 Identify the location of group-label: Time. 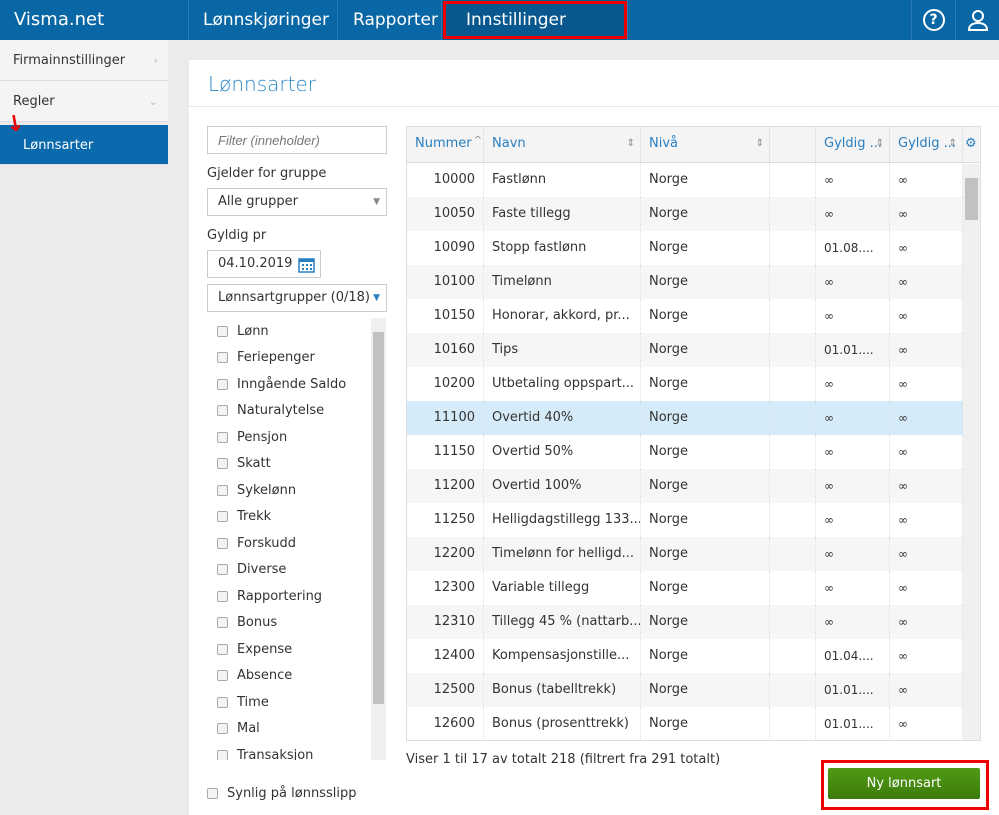
(253, 702).